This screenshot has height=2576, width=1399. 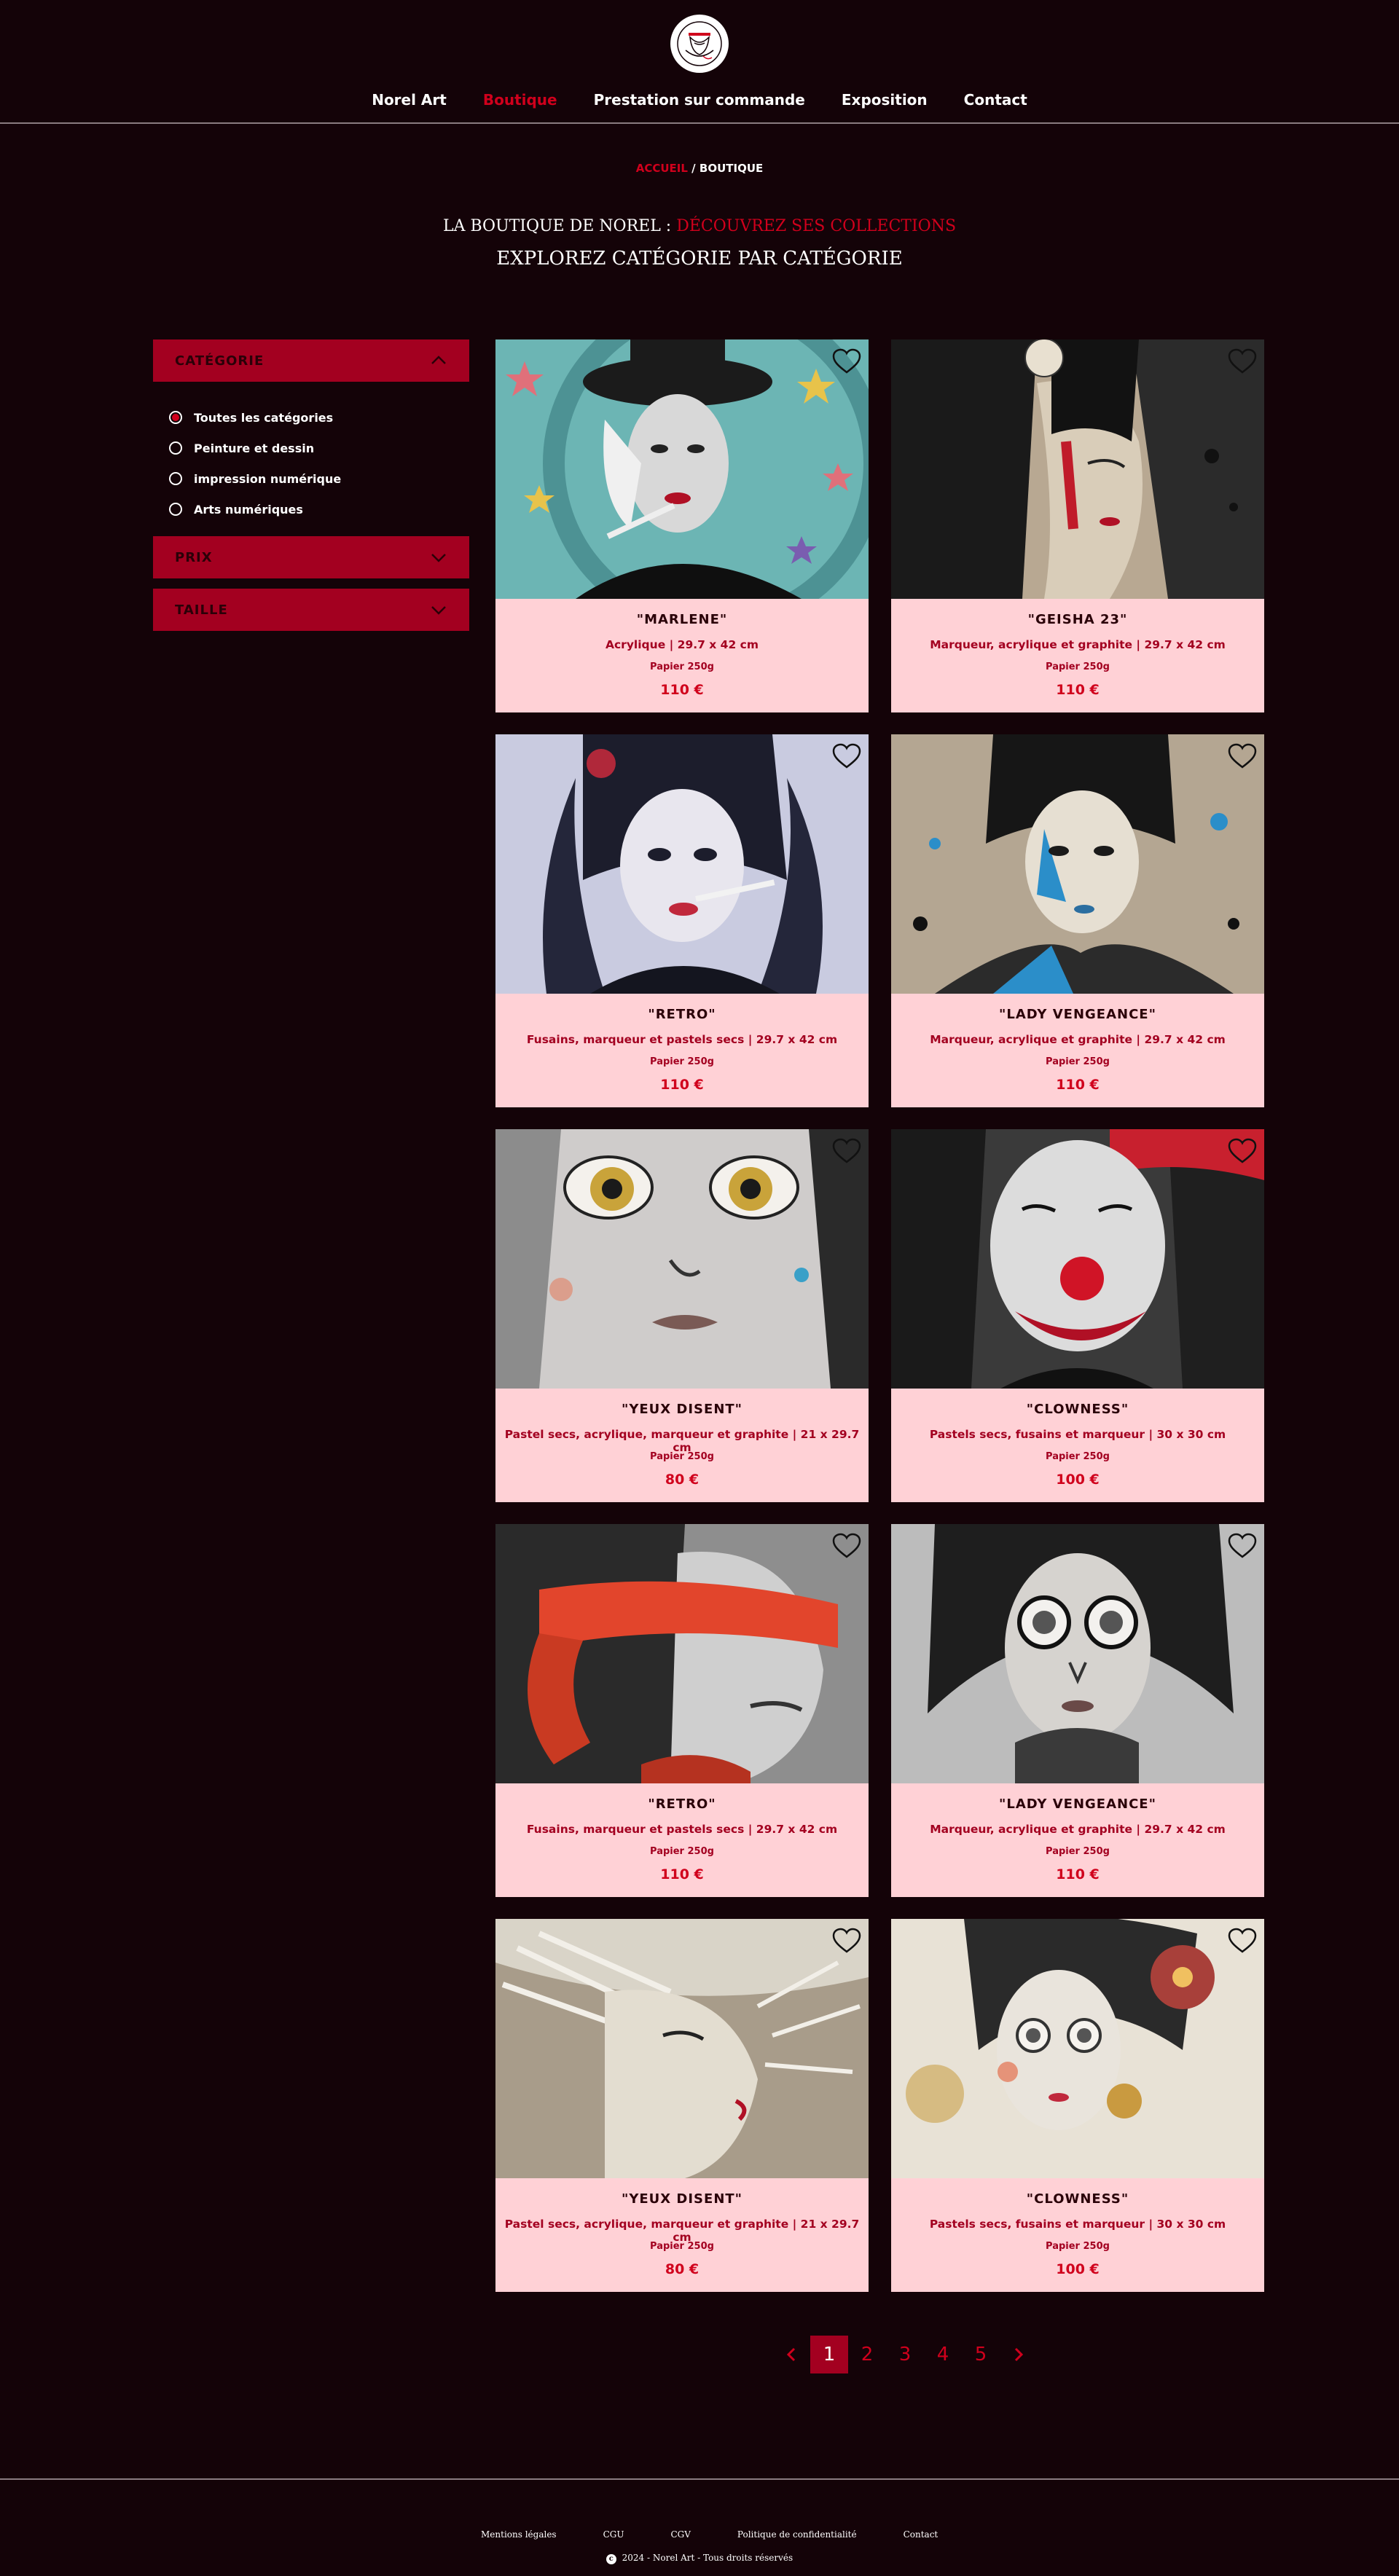 What do you see at coordinates (791, 2354) in the screenshot?
I see `pagination-prev` at bounding box center [791, 2354].